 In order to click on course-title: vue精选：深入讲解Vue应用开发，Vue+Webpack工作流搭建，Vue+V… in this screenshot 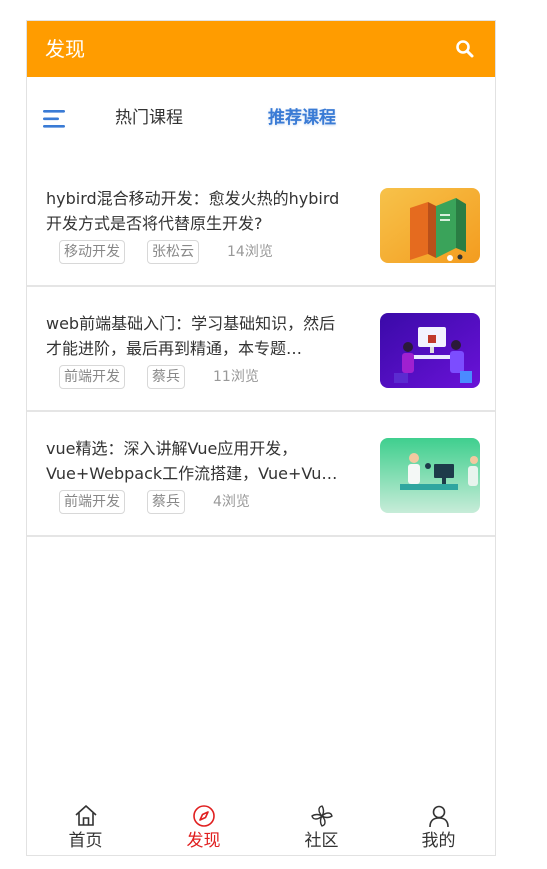, I will do `click(192, 461)`.